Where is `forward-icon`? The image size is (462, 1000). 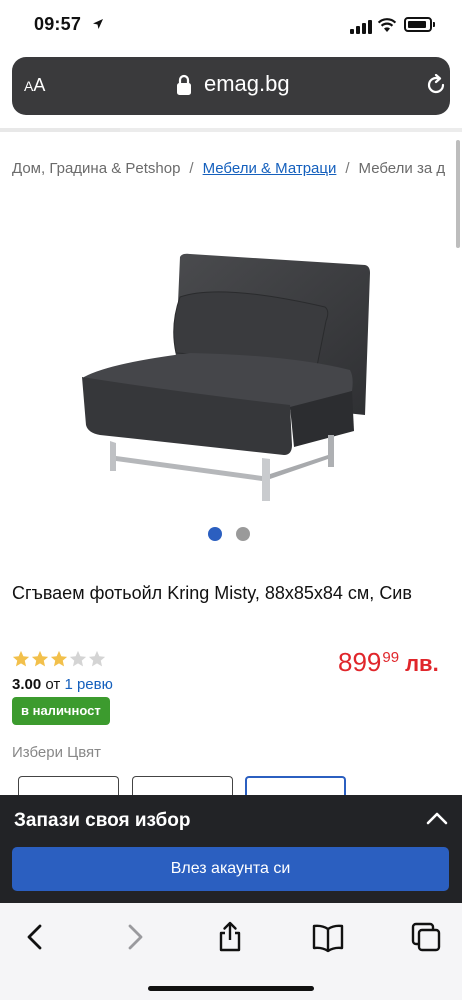 forward-icon is located at coordinates (134, 937).